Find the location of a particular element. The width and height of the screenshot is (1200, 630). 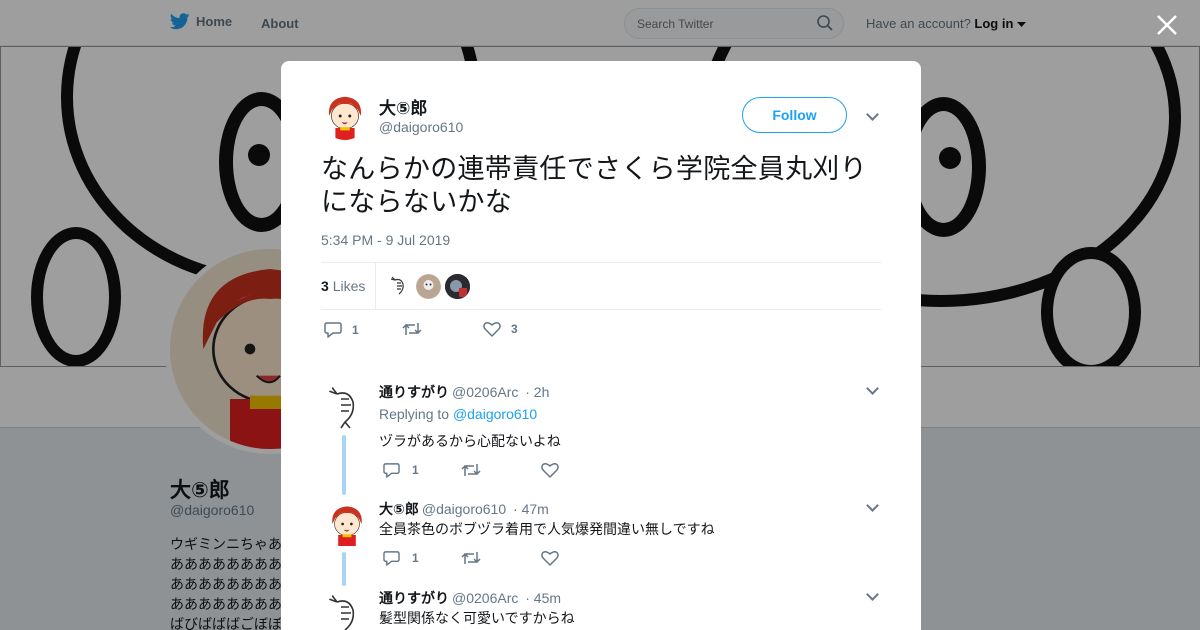

reply-text: ヅラがあるから心配ないよね is located at coordinates (470, 441).